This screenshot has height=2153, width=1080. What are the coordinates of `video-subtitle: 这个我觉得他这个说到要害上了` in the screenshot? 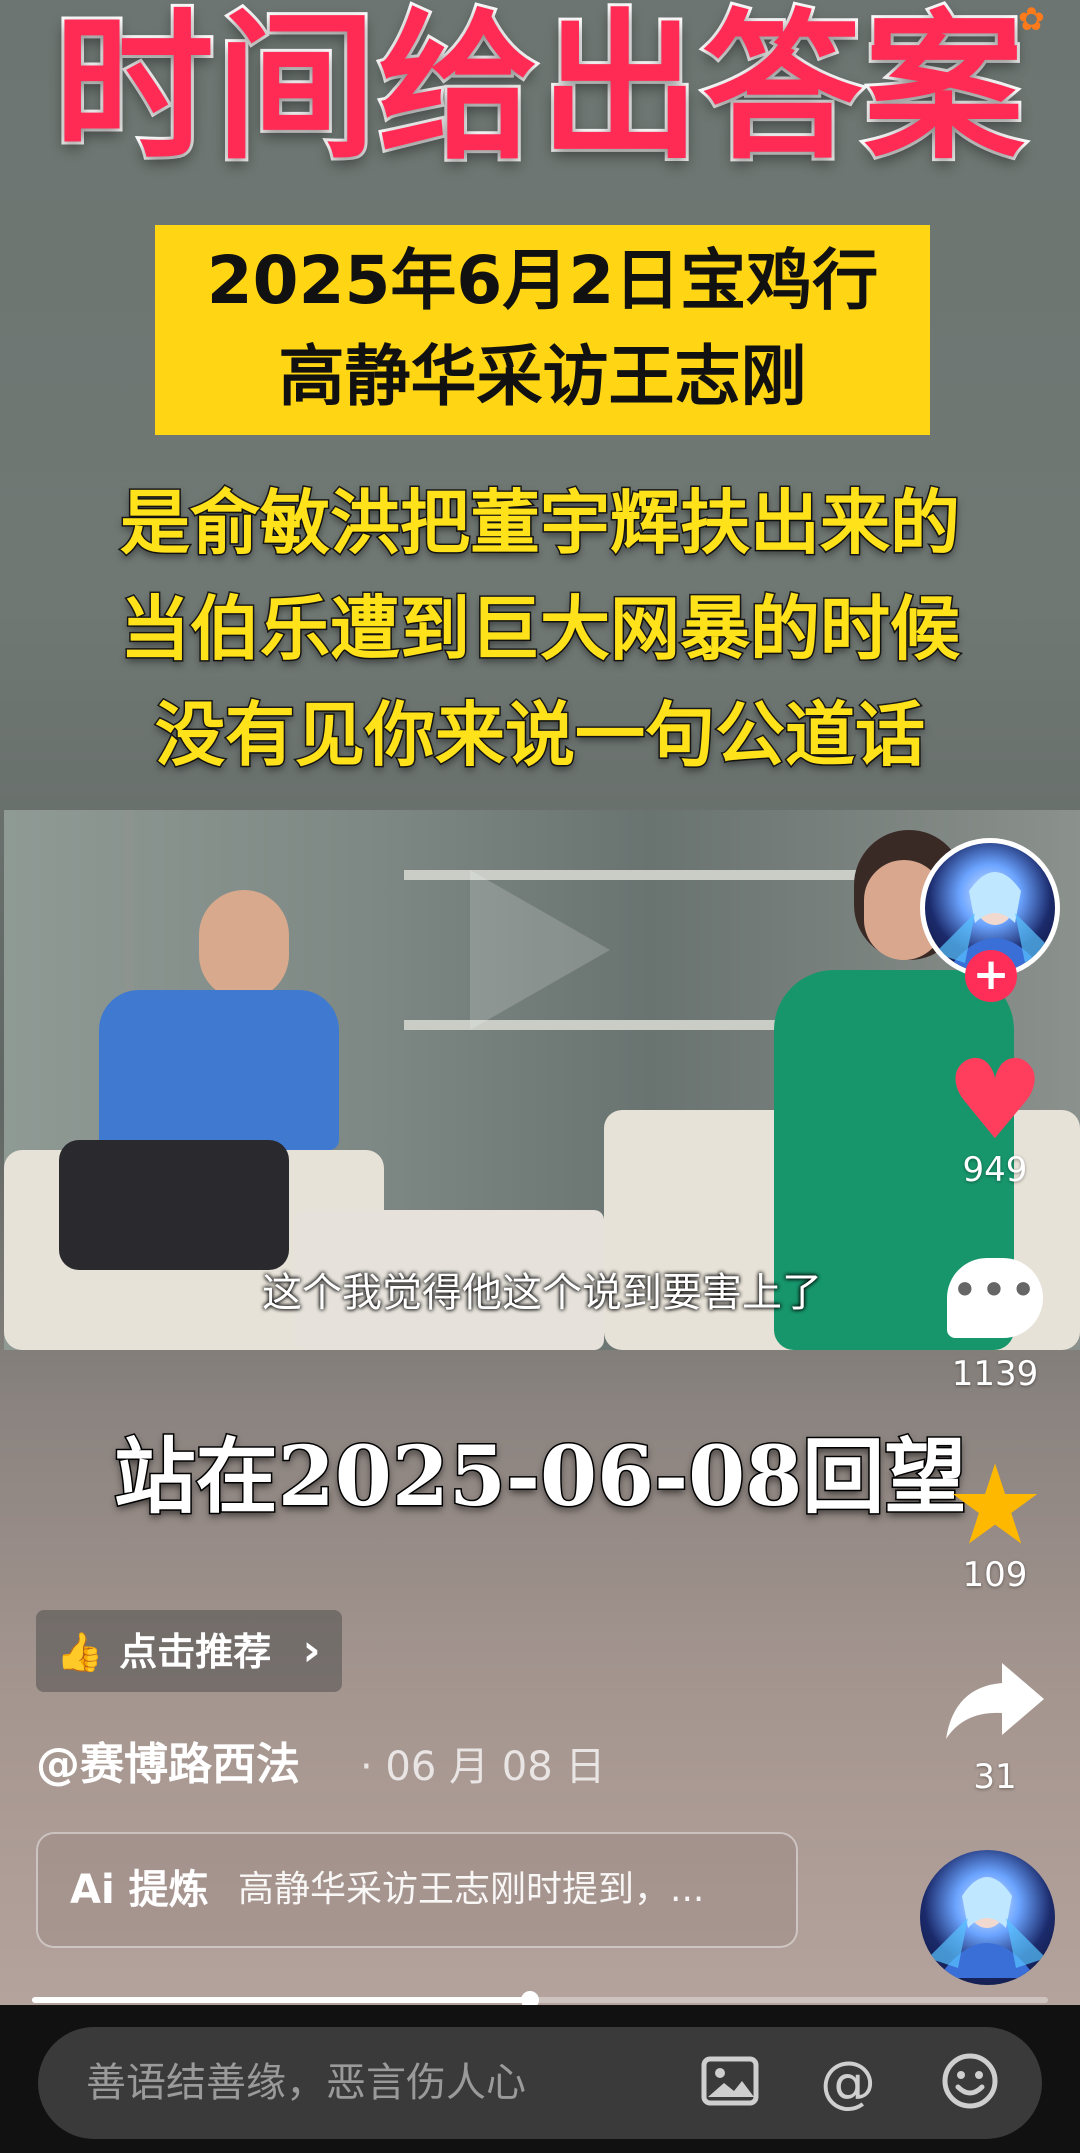 It's located at (542, 1293).